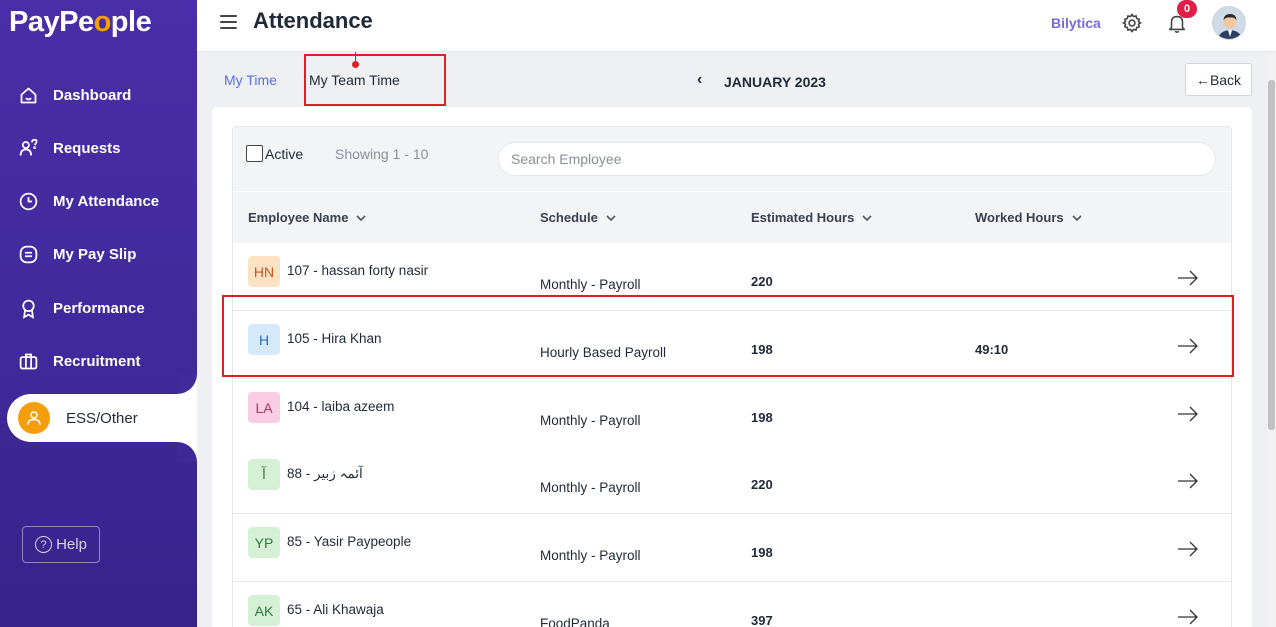 The height and width of the screenshot is (627, 1276). I want to click on column-header-label: Estimated Hours, so click(803, 217).